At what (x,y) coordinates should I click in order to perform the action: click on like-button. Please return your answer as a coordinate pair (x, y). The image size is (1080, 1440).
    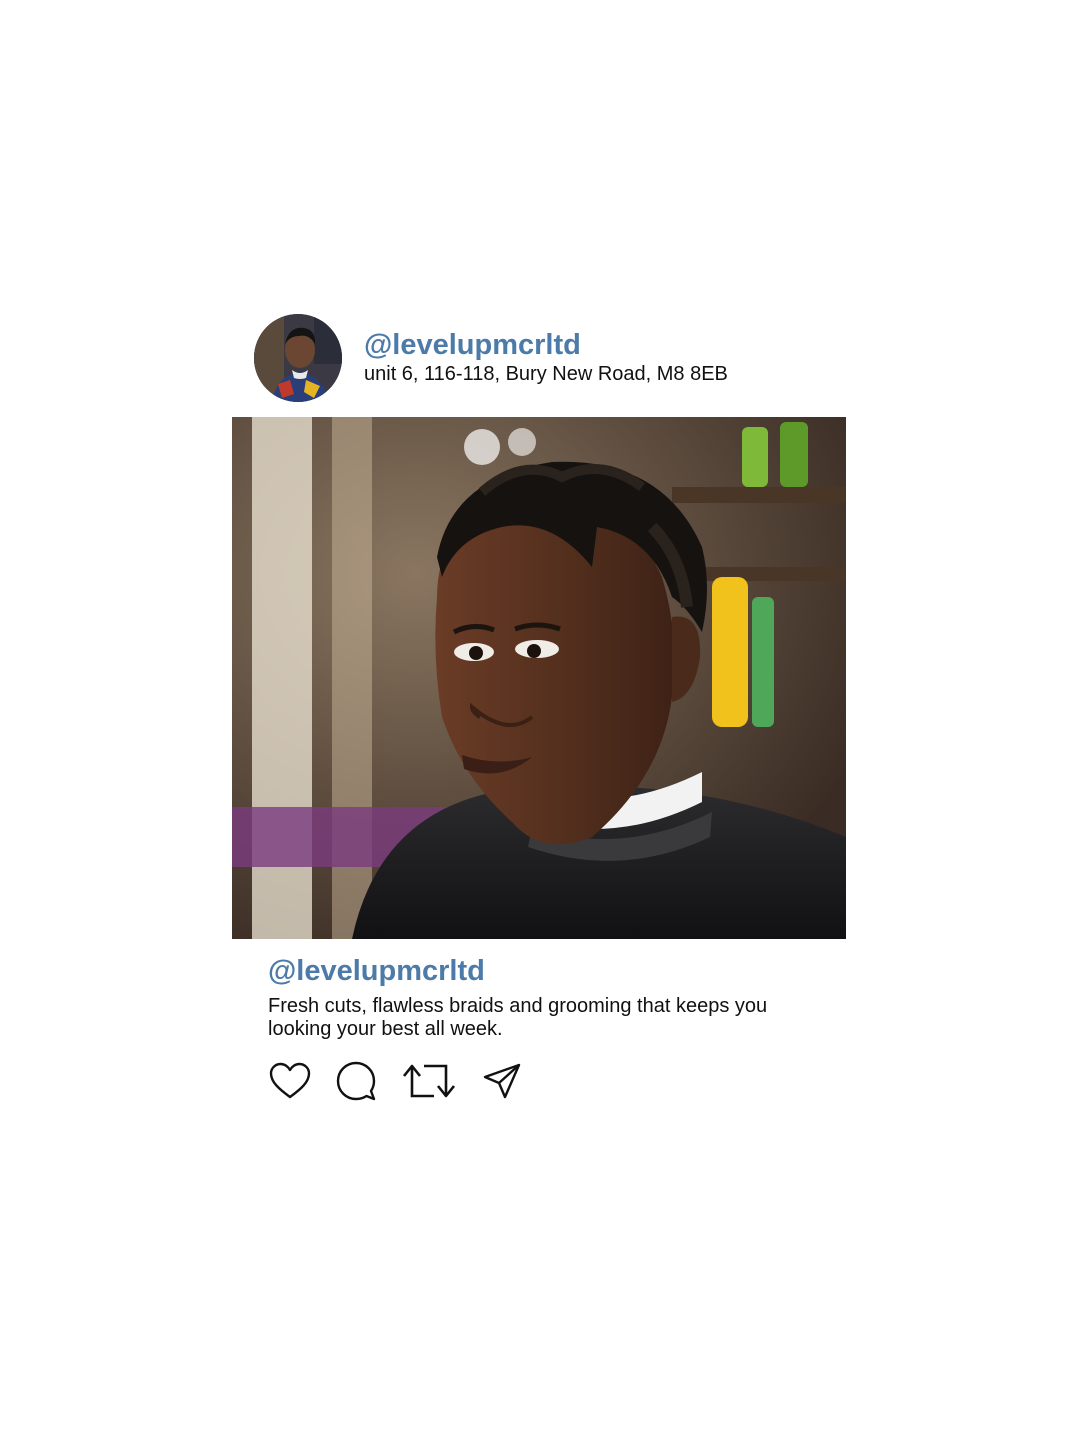
    Looking at the image, I should click on (290, 1081).